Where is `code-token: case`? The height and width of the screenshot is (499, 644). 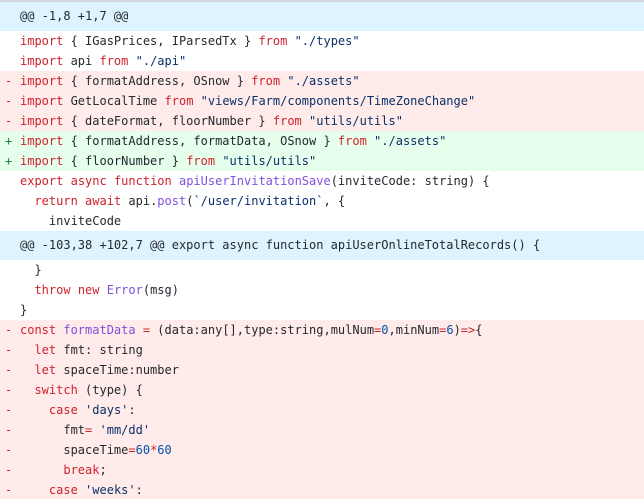 code-token: case is located at coordinates (63, 490).